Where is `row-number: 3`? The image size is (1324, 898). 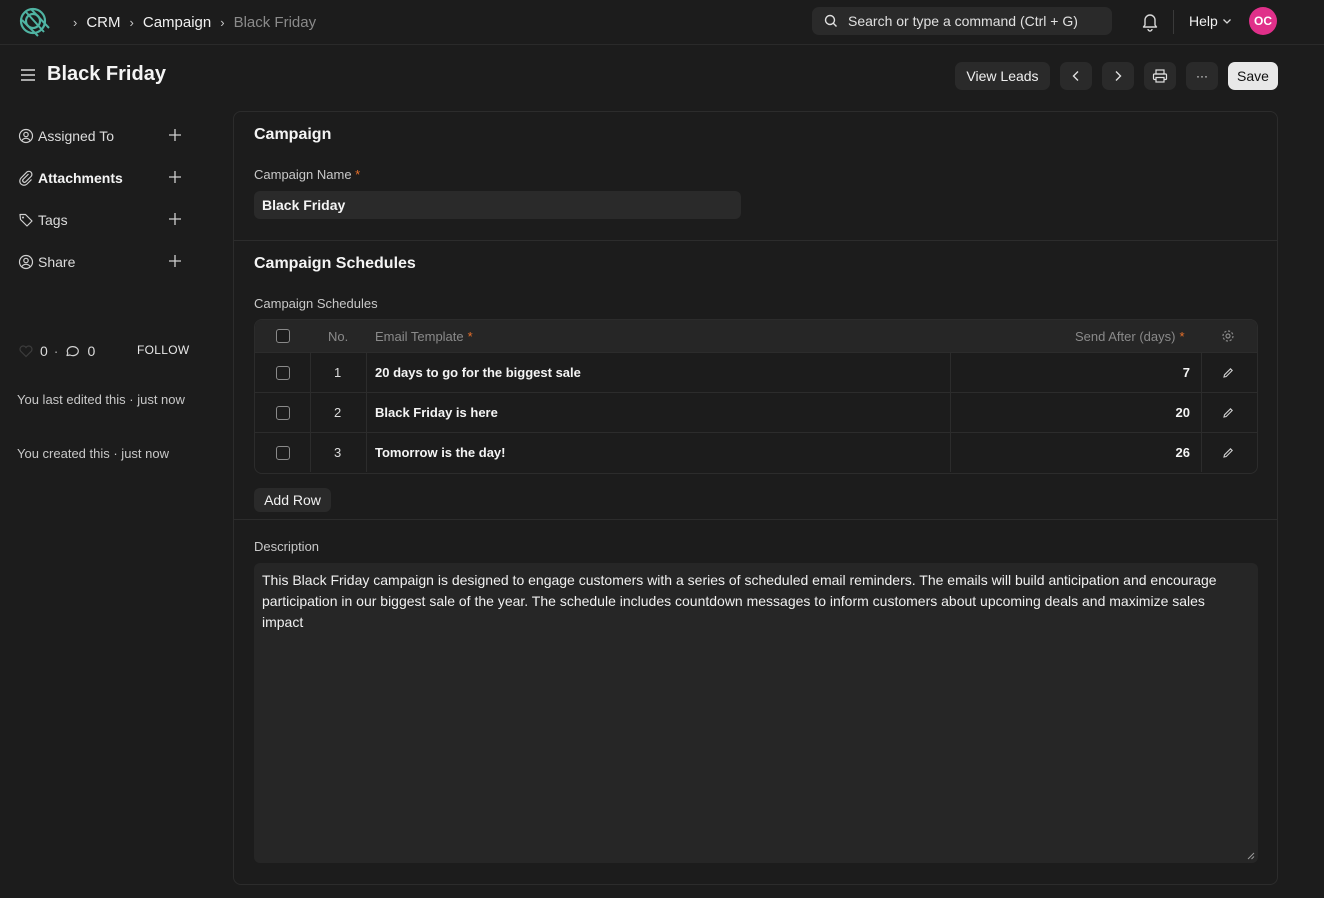
row-number: 3 is located at coordinates (338, 452).